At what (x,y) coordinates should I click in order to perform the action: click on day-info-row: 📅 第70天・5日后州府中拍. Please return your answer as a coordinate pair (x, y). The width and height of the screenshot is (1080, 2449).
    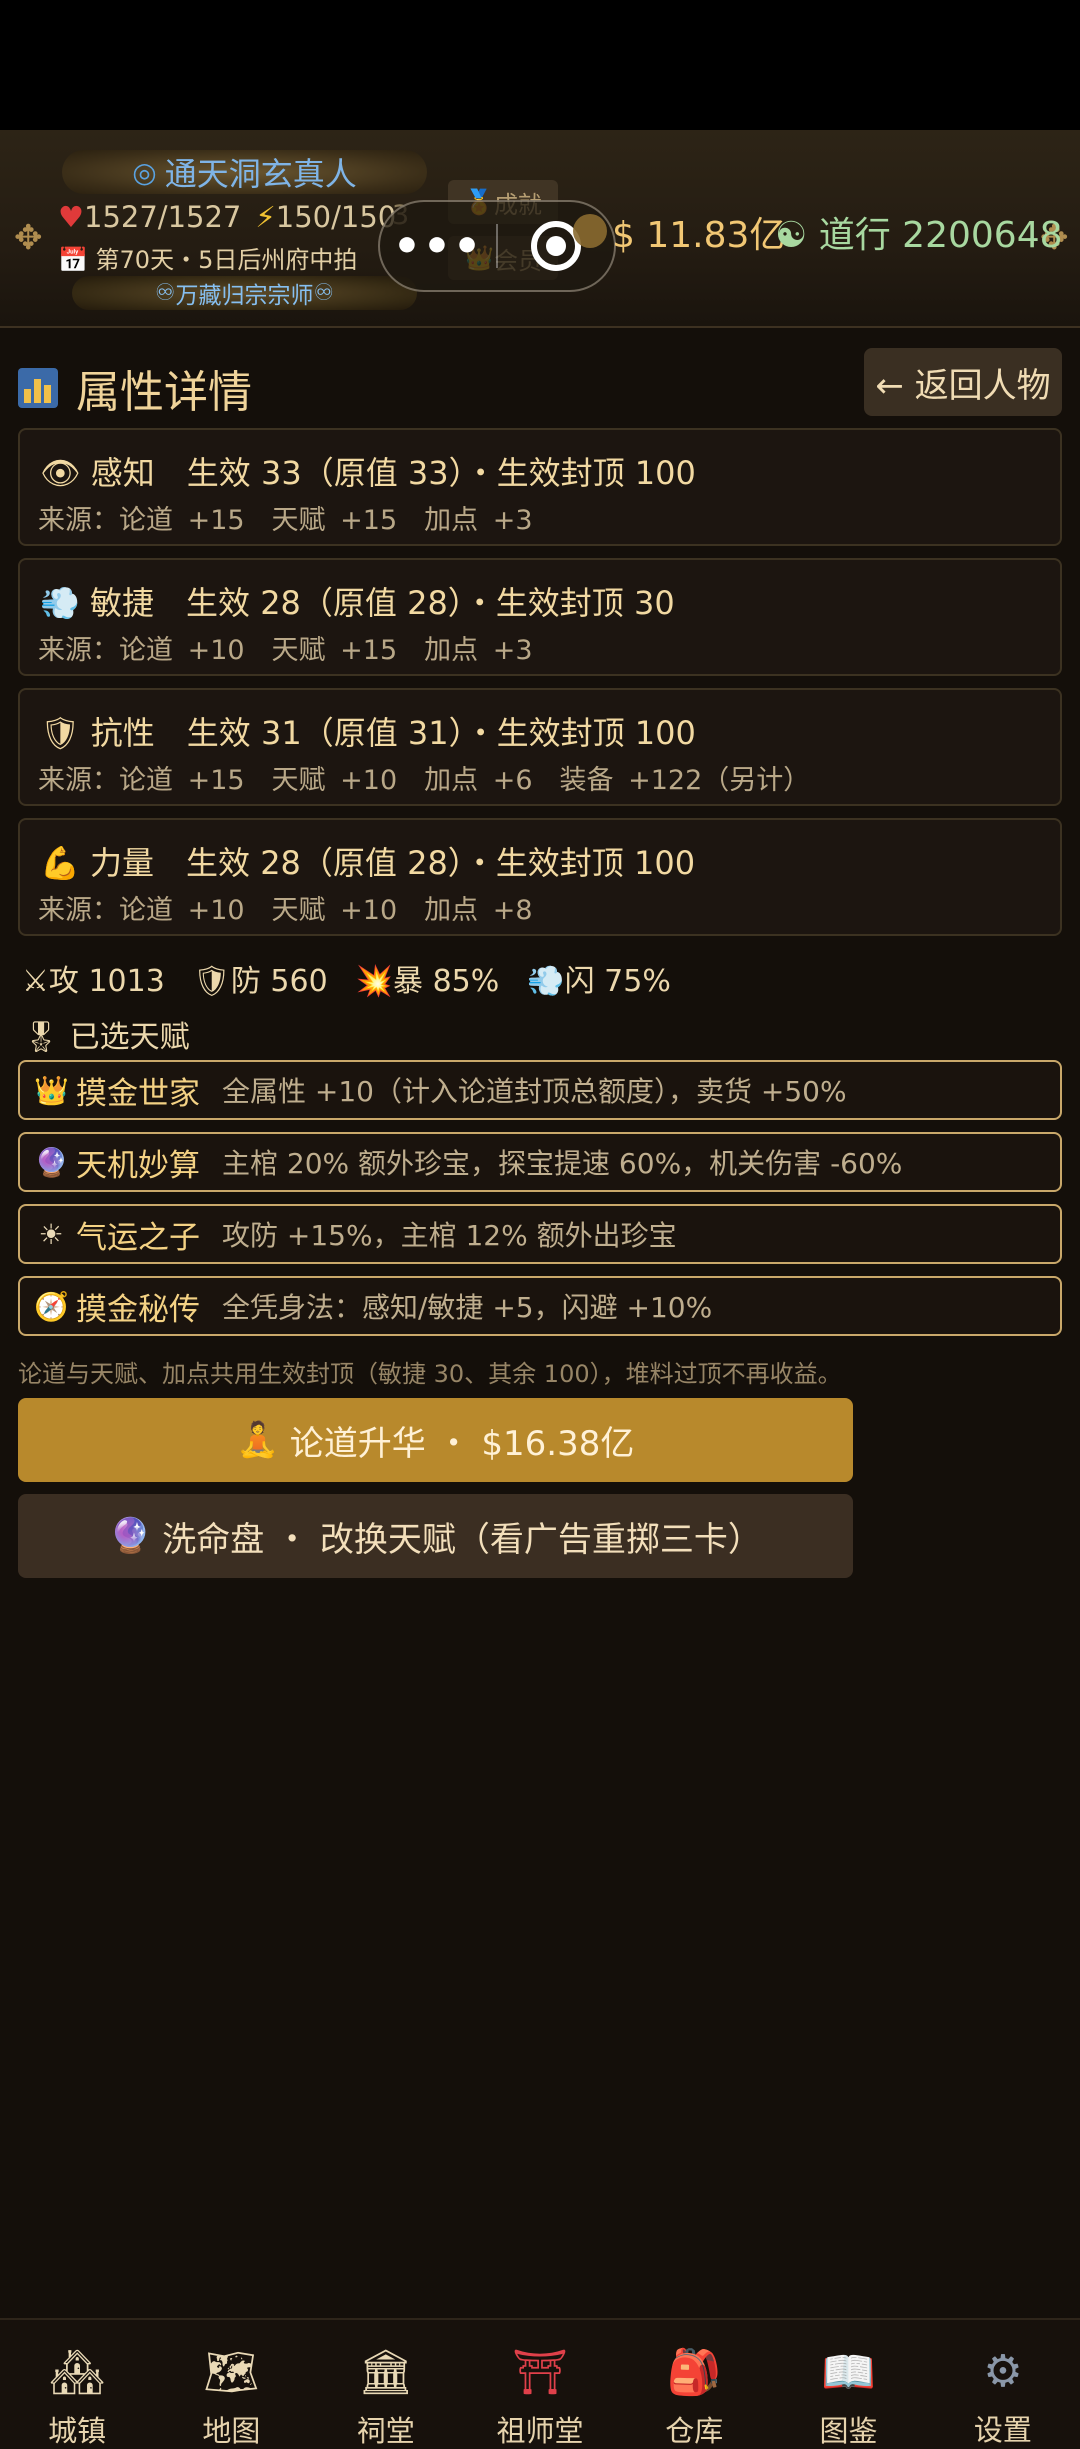
    Looking at the image, I should click on (207, 257).